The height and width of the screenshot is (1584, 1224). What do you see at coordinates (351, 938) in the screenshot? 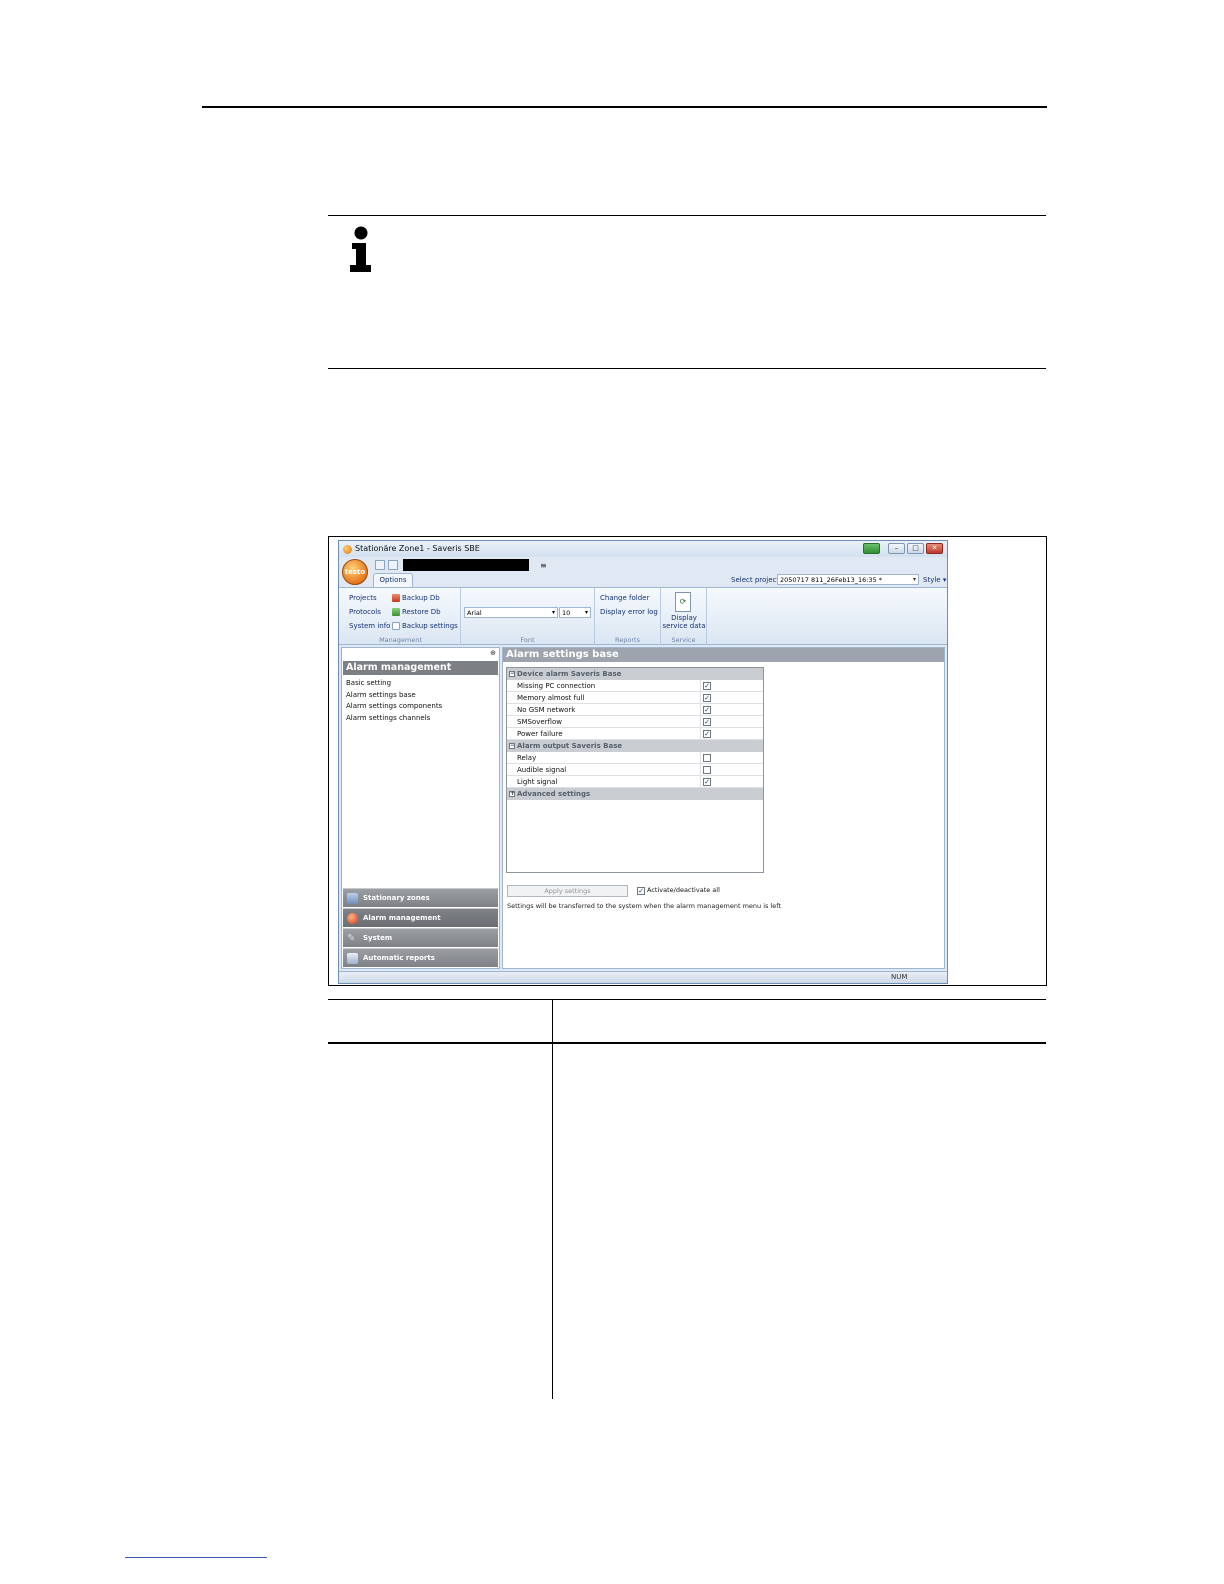
I see `wrench-icon: ✎` at bounding box center [351, 938].